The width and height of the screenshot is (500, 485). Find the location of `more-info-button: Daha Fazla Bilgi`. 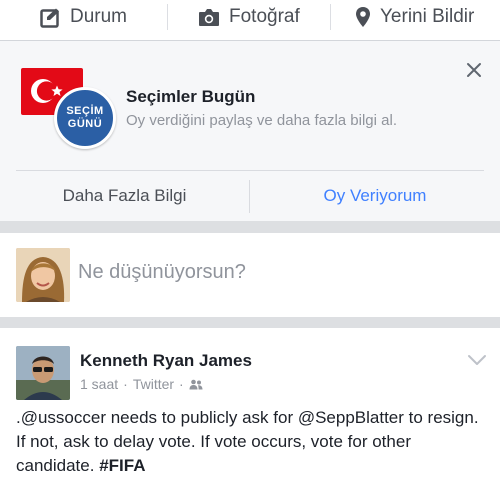

more-info-button: Daha Fazla Bilgi is located at coordinates (124, 196).